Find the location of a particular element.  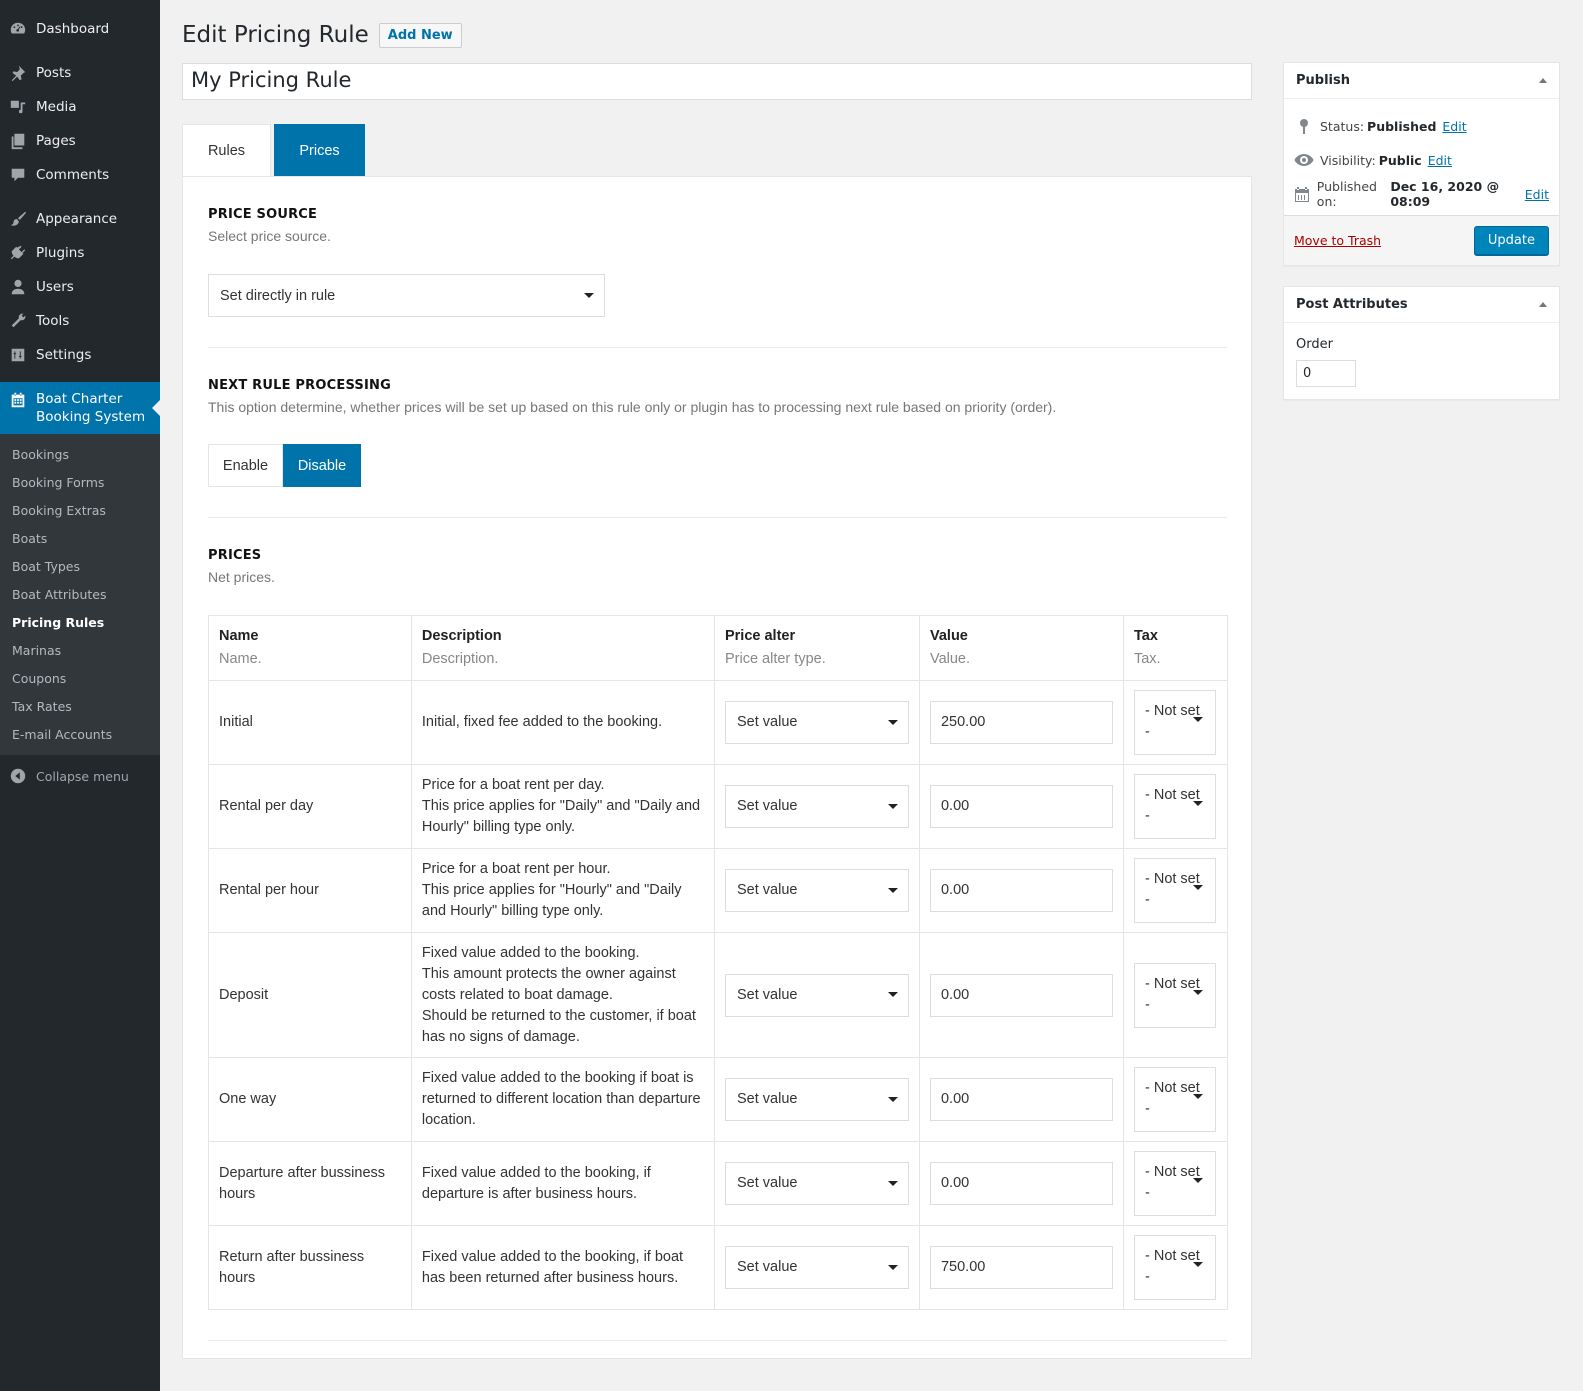

menu-item-dashboard: Dashboard is located at coordinates (80, 29).